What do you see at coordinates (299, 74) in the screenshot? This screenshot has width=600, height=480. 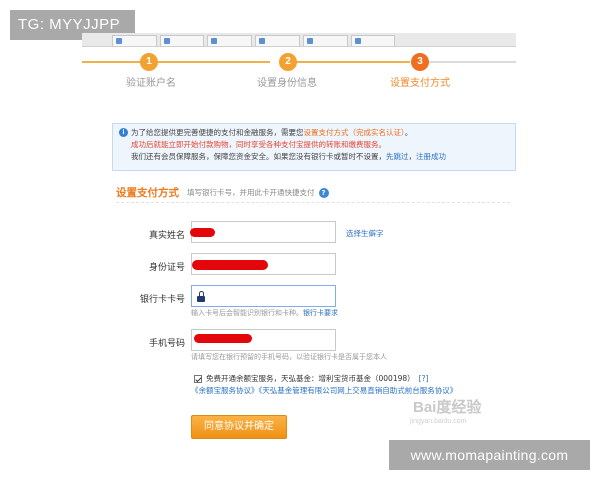 I see `progress-steps: 1 验证账户名 2 设置身份信息 3 设置支付方式` at bounding box center [299, 74].